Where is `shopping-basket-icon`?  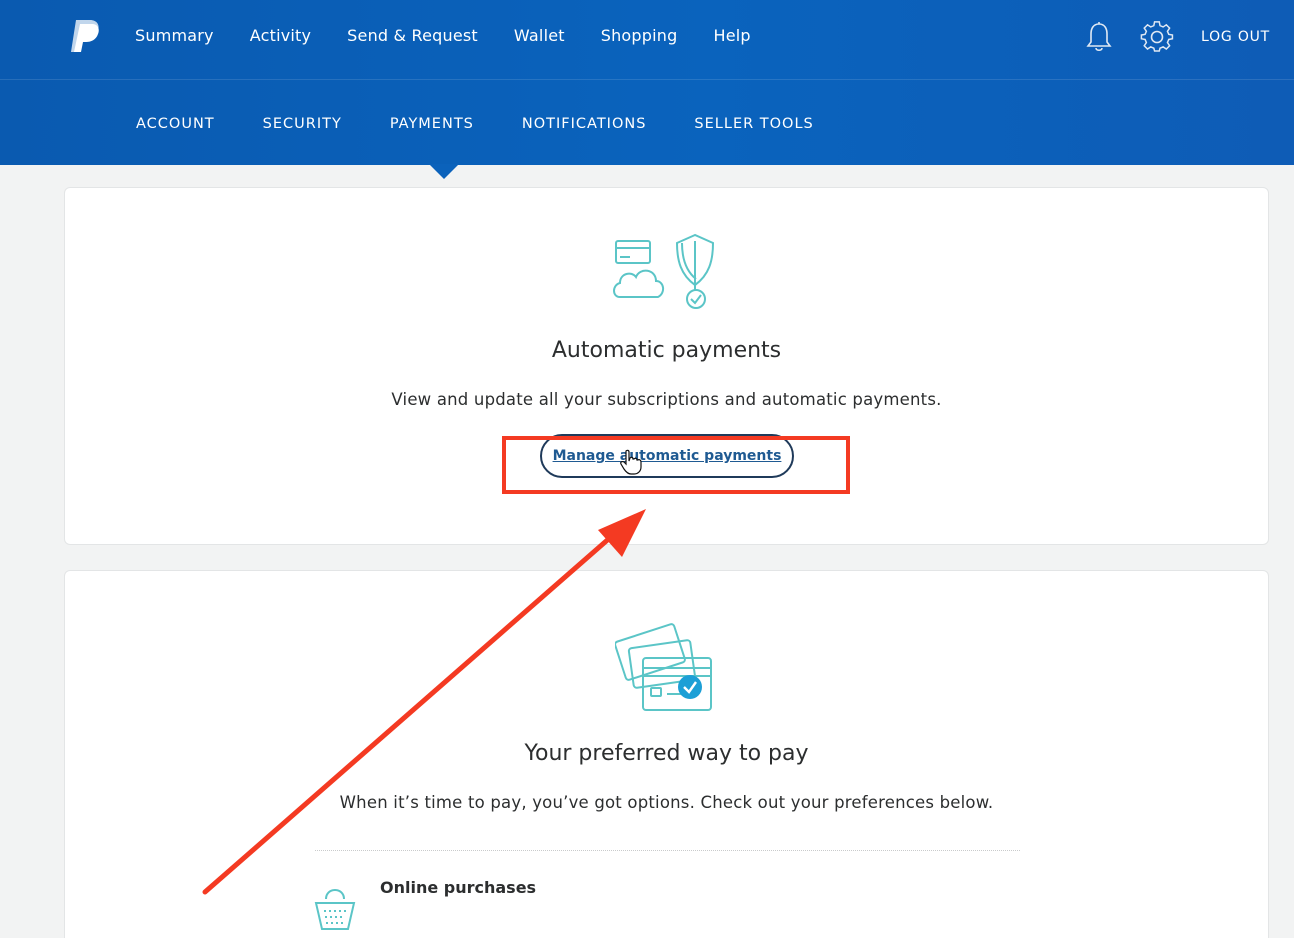 shopping-basket-icon is located at coordinates (335, 909).